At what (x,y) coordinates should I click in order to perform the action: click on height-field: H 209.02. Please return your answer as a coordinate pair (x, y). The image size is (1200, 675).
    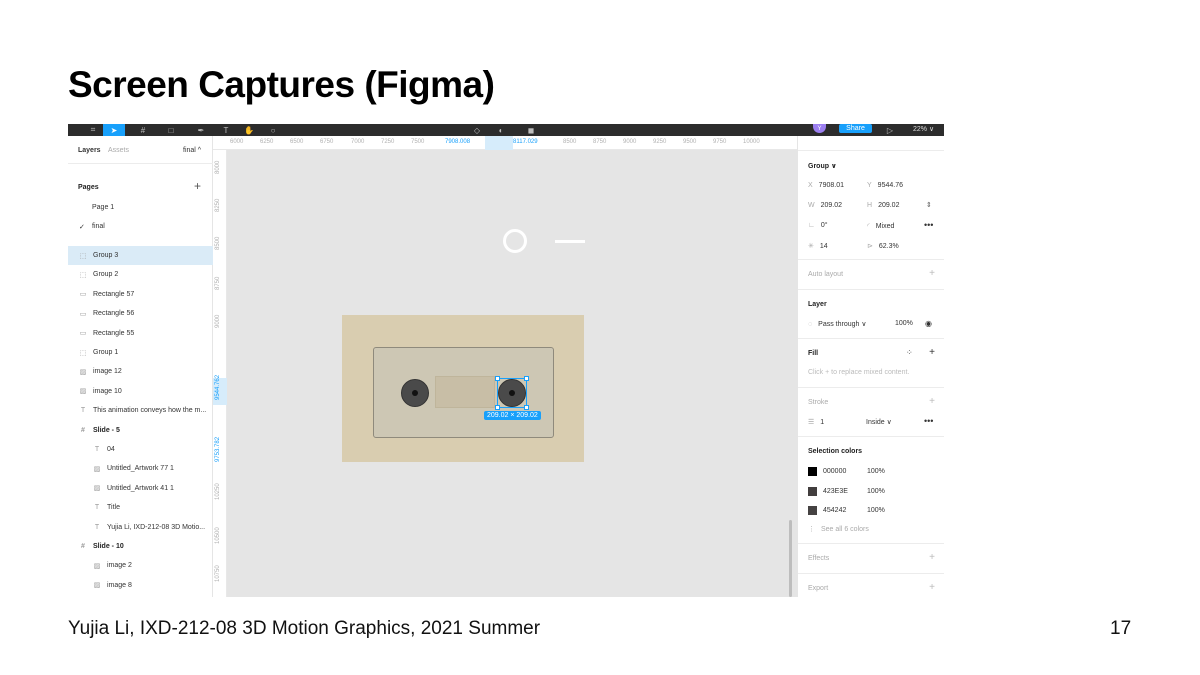
    Looking at the image, I should click on (883, 205).